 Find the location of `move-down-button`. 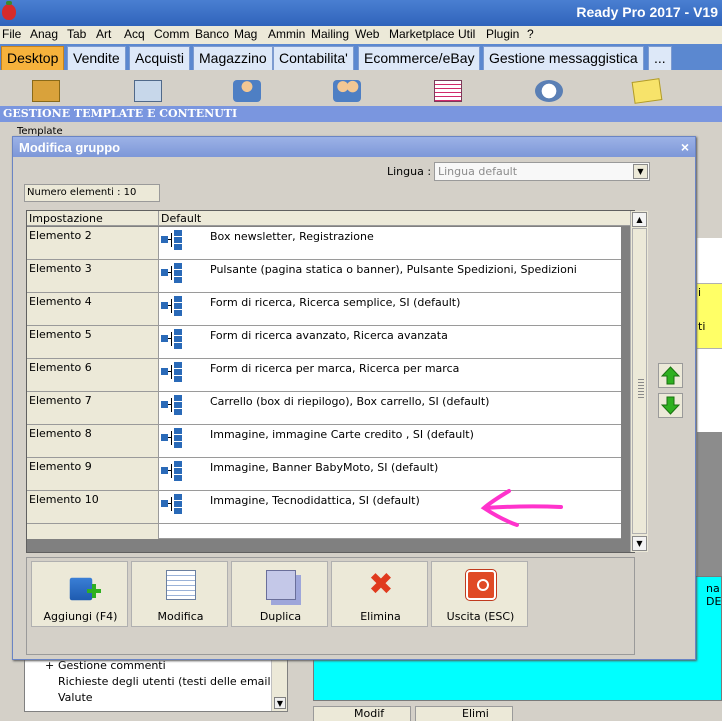

move-down-button is located at coordinates (670, 405).